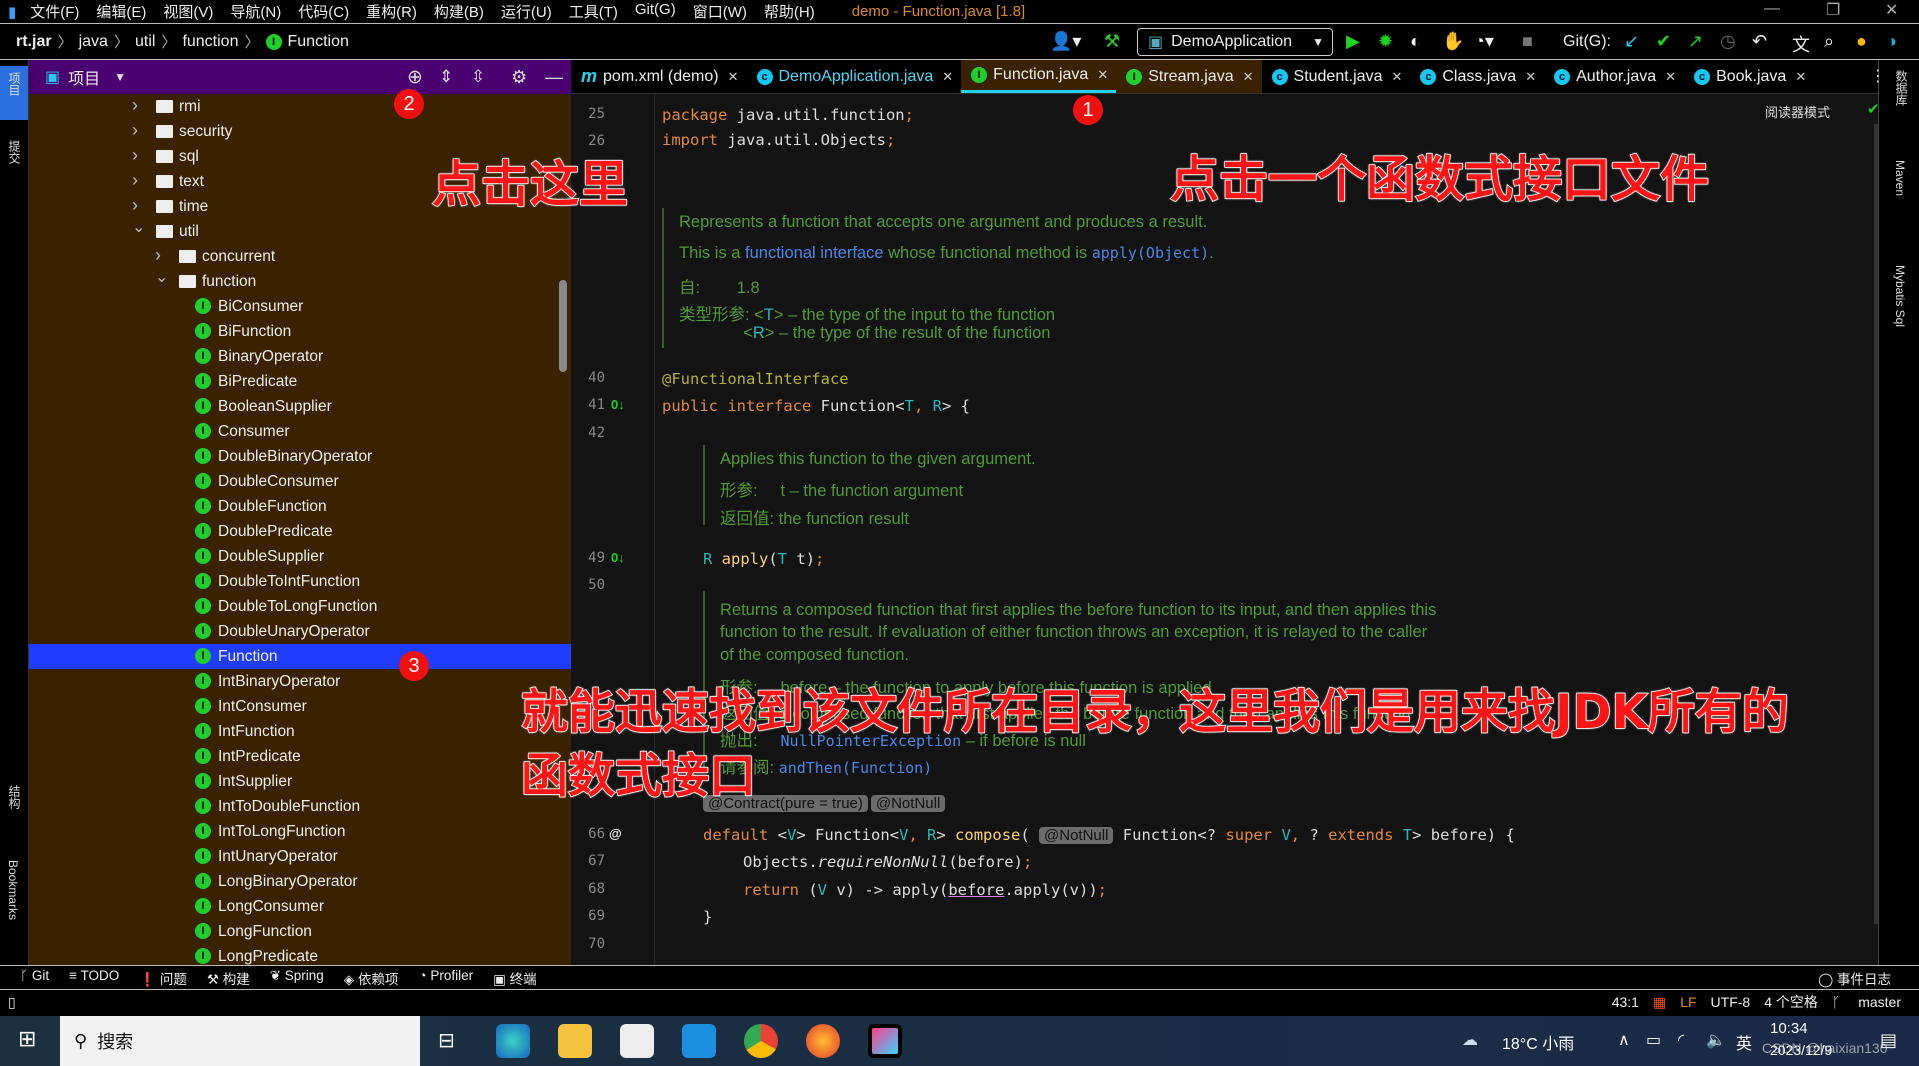 This screenshot has height=1066, width=1919. I want to click on tab-stream-java: I Stream.java ✕, so click(1189, 76).